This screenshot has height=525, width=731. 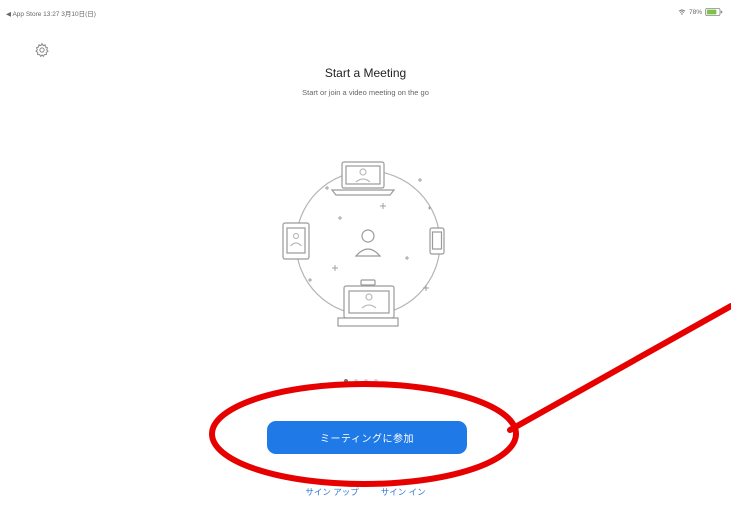 What do you see at coordinates (714, 12) in the screenshot?
I see `battery-icon` at bounding box center [714, 12].